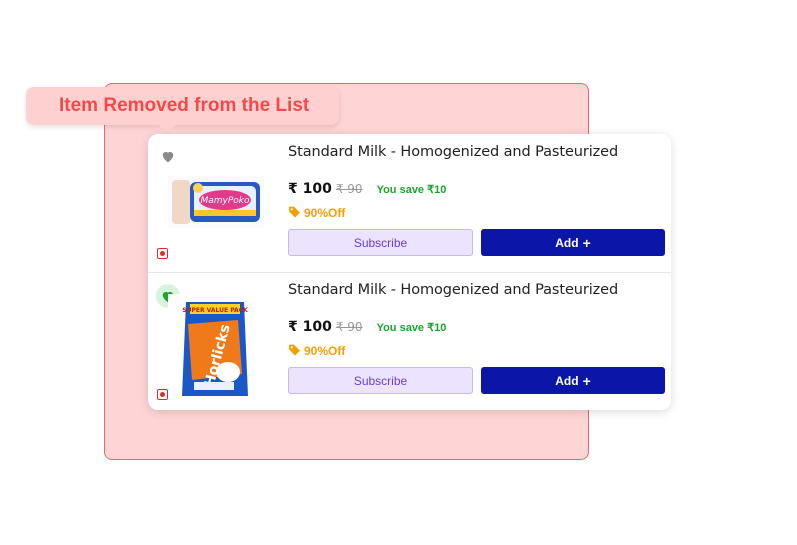 The width and height of the screenshot is (797, 545). Describe the element at coordinates (215, 310) in the screenshot. I see `svg-text: SUPER VALUE PACK` at that location.